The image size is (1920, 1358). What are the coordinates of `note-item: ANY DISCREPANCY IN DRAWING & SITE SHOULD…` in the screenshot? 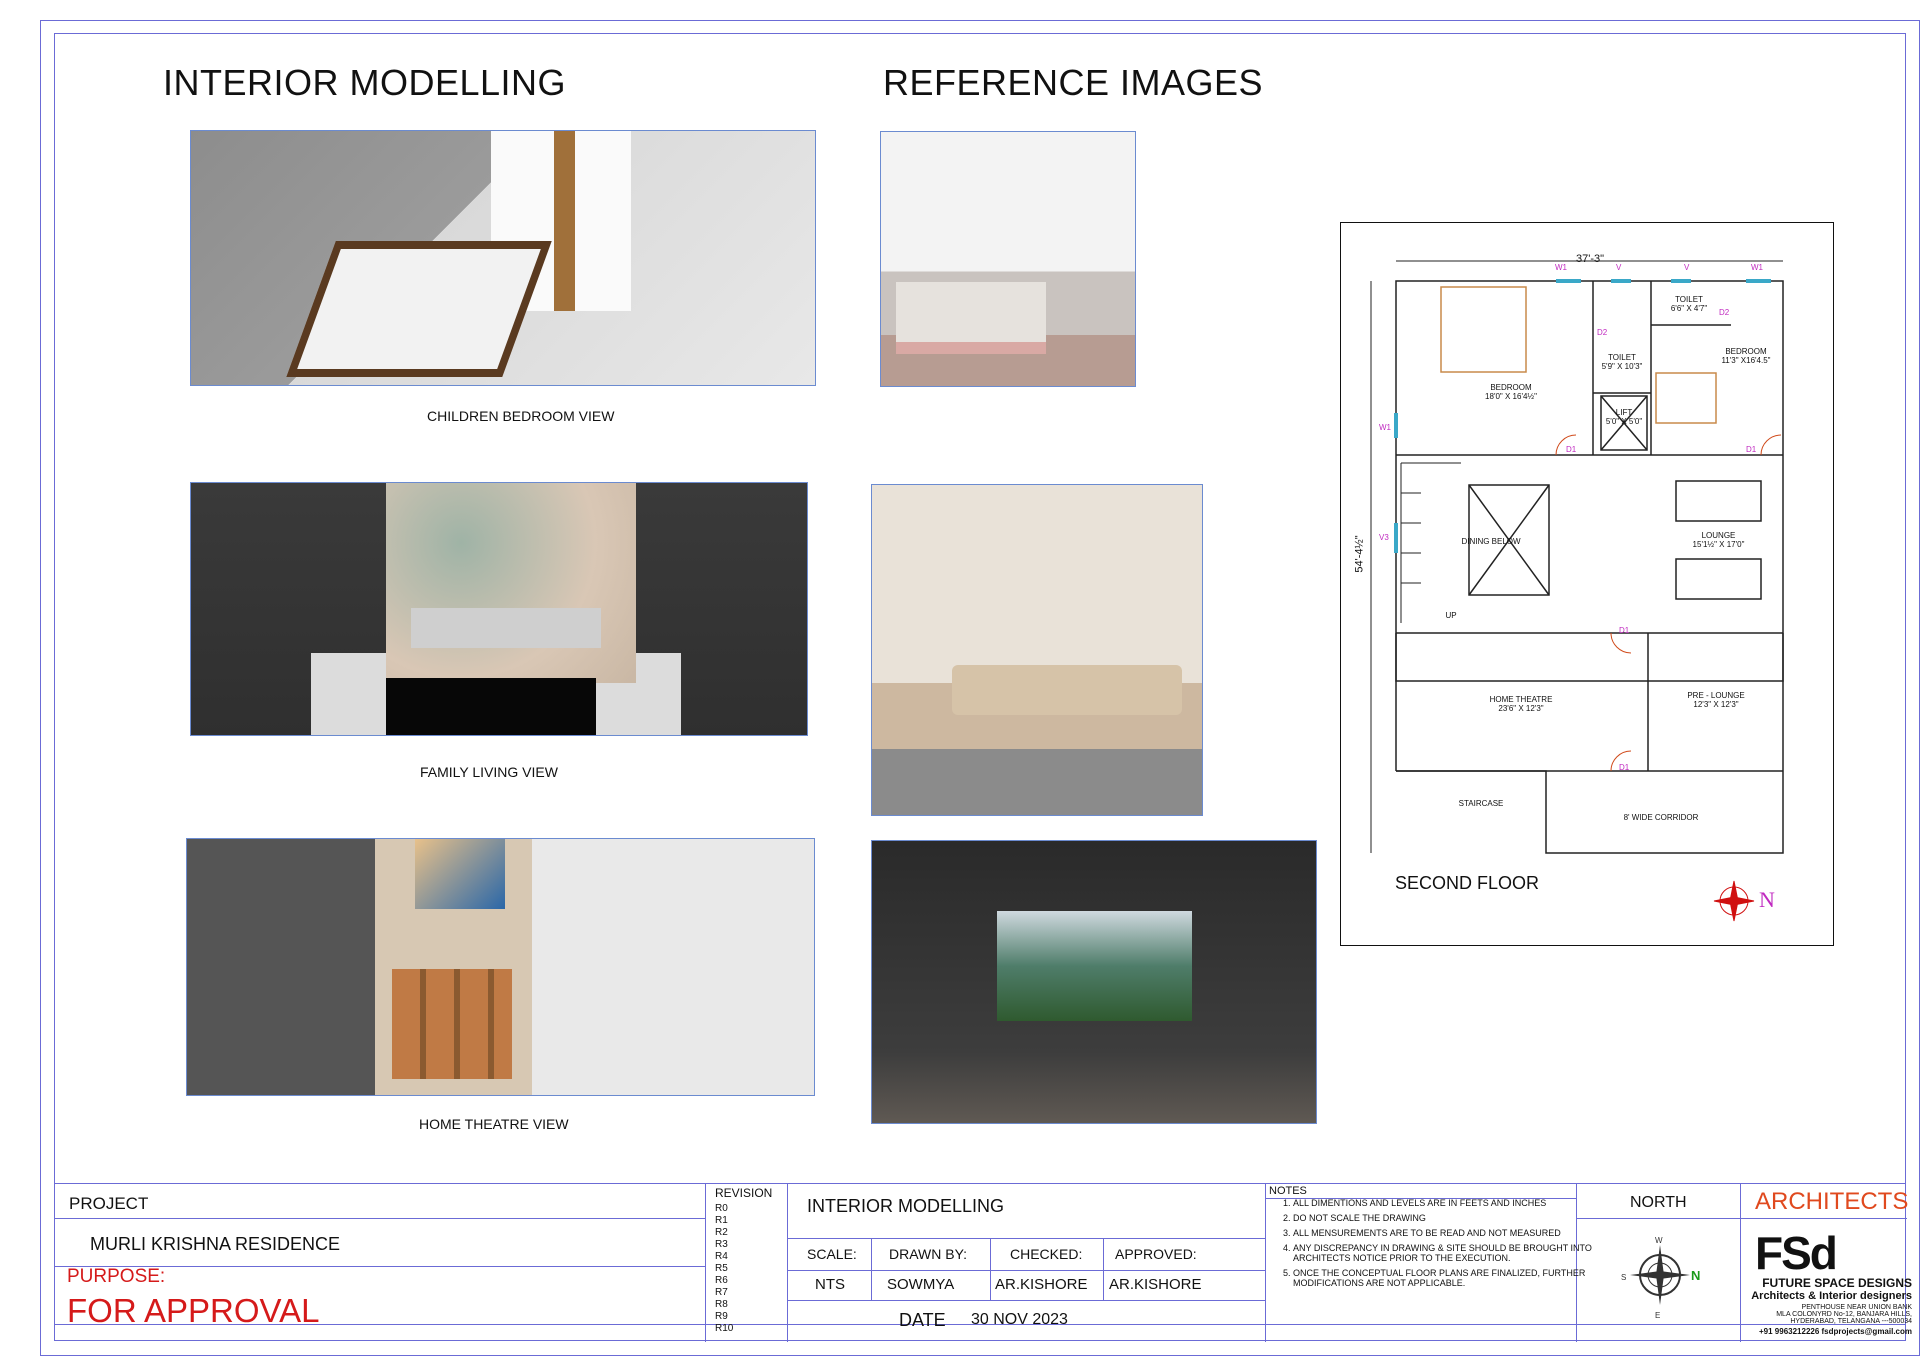 It's located at (1443, 1253).